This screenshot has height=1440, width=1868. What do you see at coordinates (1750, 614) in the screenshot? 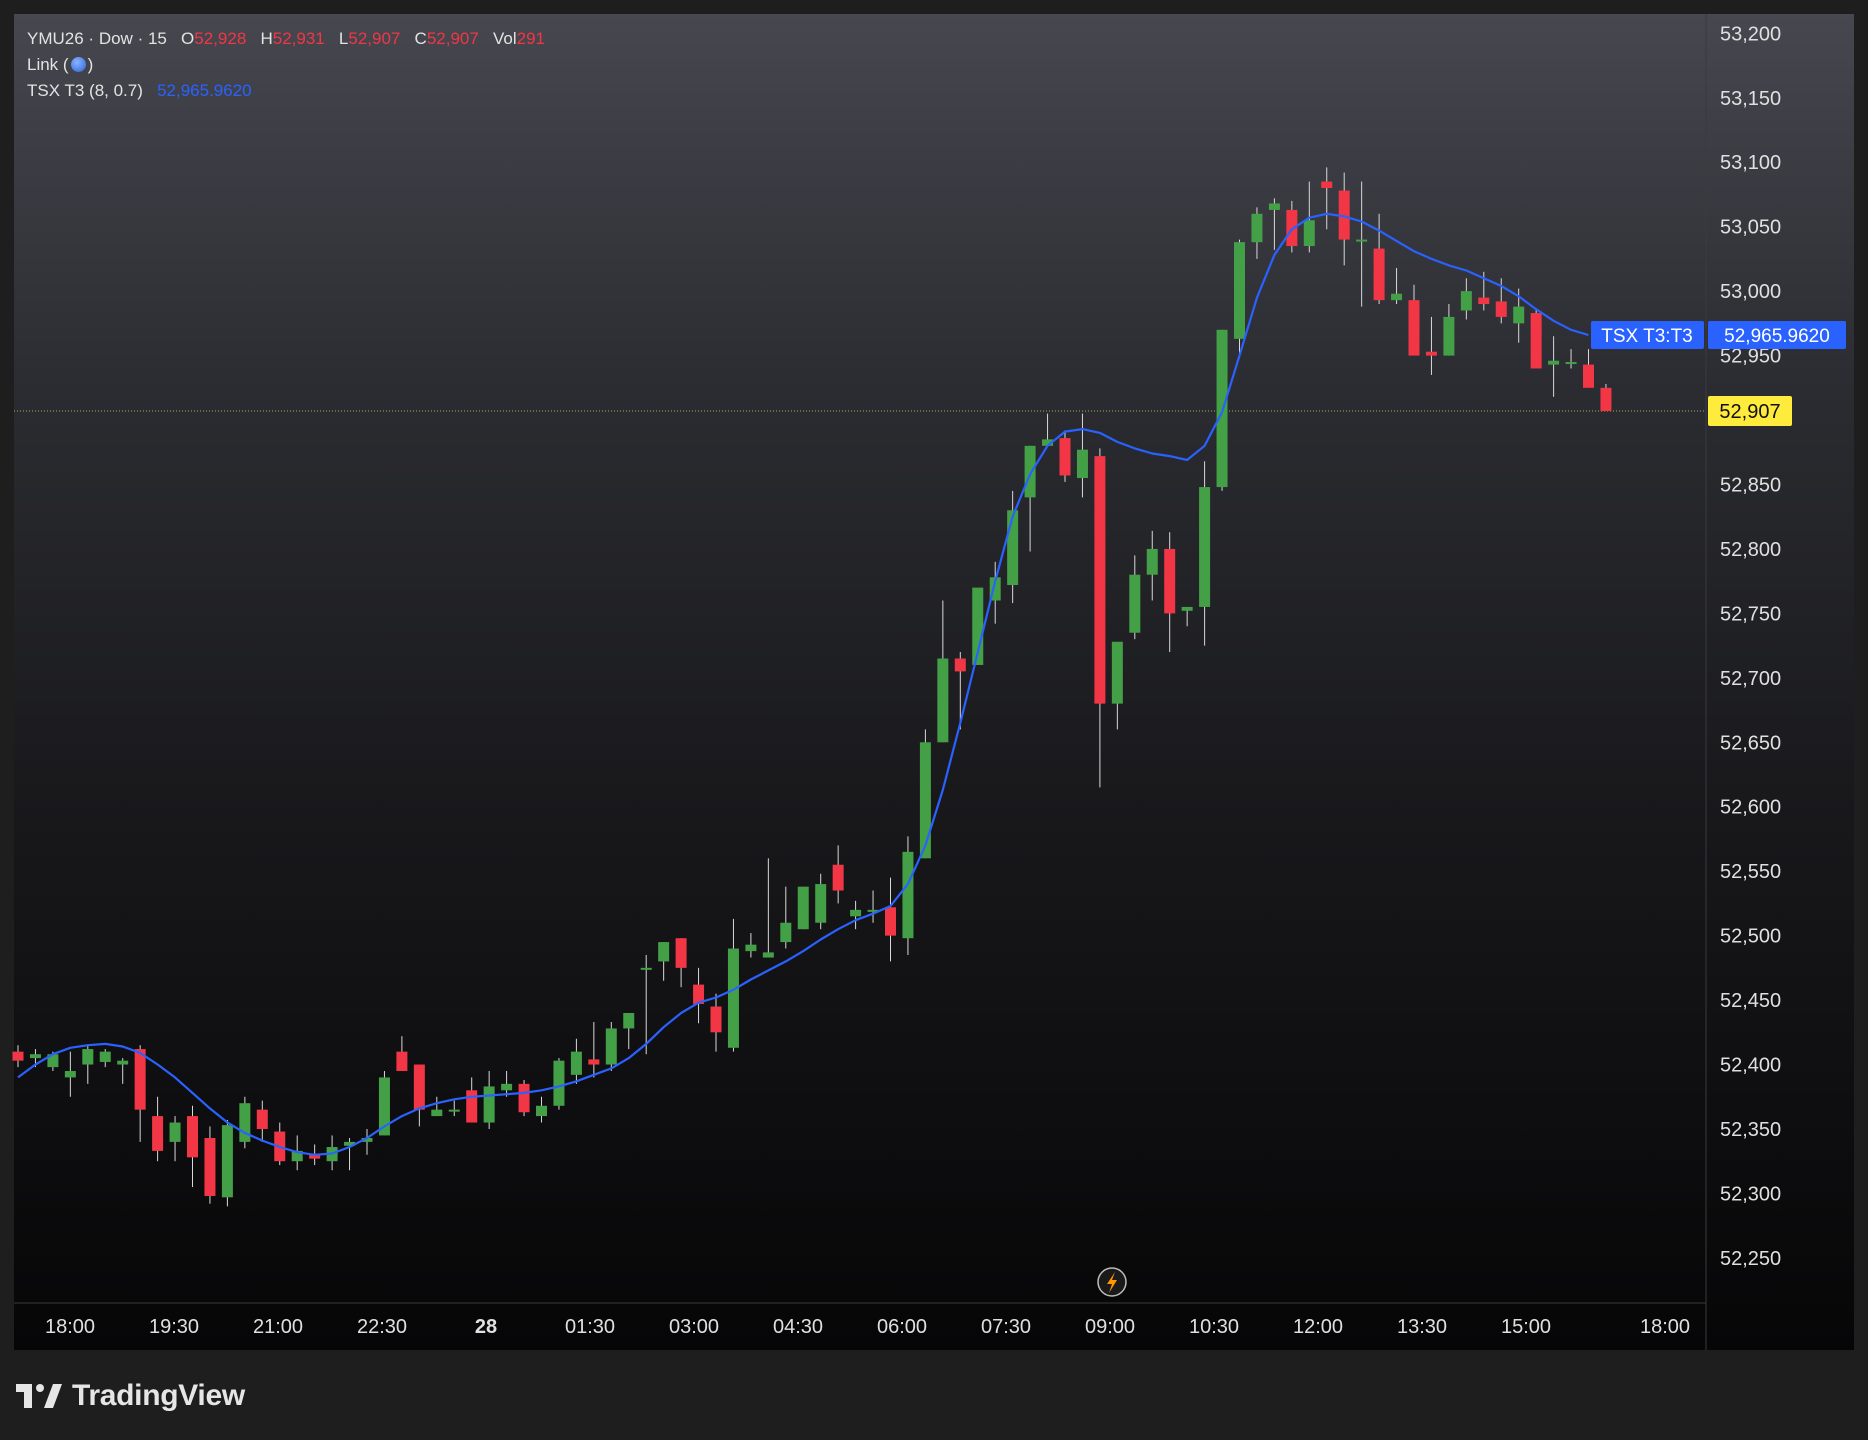
I see `y-tick-label: 52,750` at bounding box center [1750, 614].